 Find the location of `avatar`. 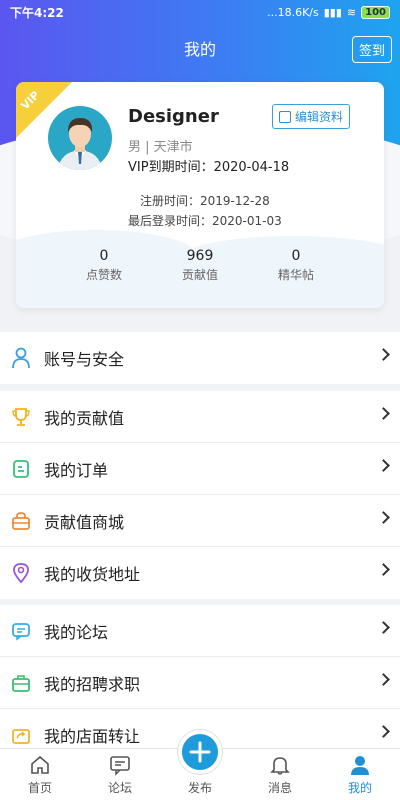

avatar is located at coordinates (80, 138).